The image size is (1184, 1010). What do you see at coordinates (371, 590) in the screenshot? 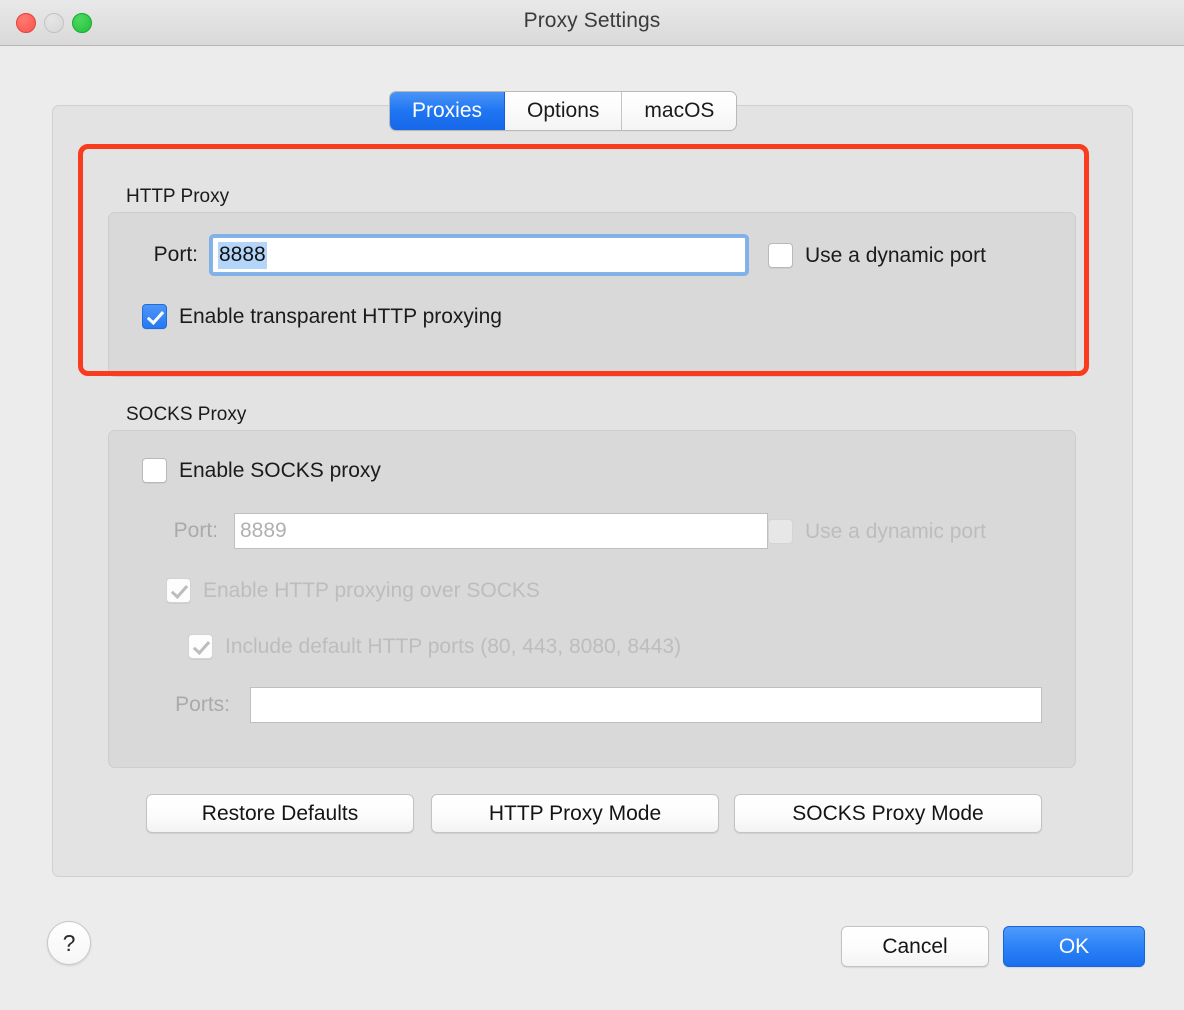
I see `socks-http-over-socks-label: Enable HTTP proxying over SOCKS` at bounding box center [371, 590].